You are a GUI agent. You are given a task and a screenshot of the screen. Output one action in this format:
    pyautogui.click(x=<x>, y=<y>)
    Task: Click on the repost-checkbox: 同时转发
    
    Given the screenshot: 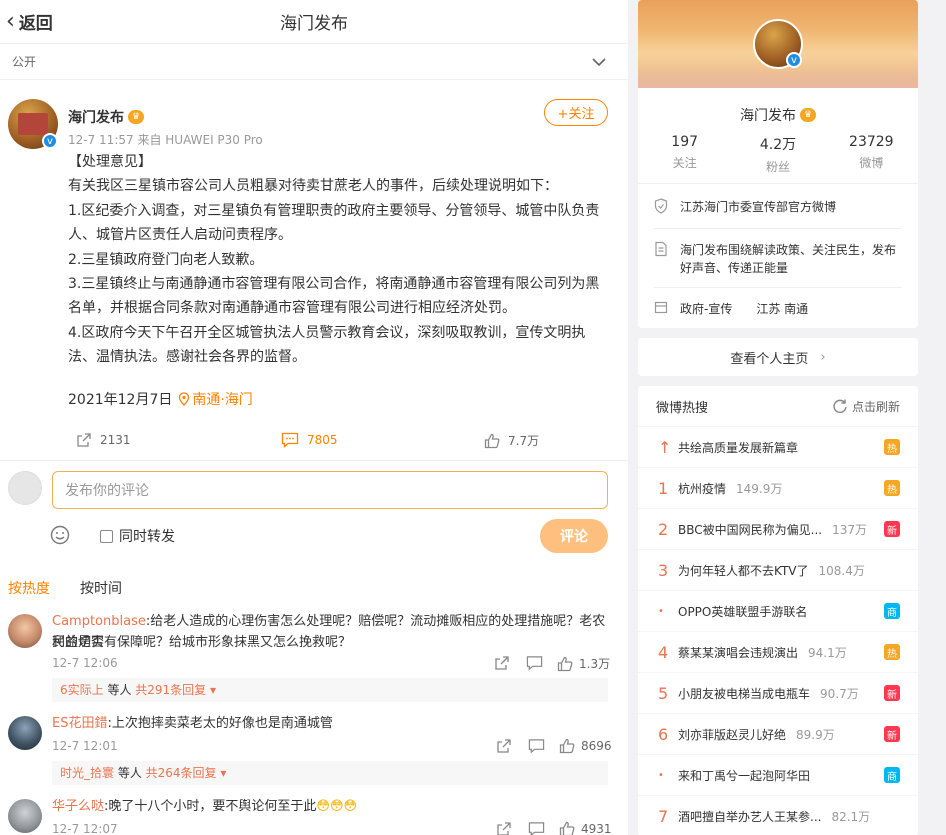 What is the action you would take?
    pyautogui.click(x=137, y=536)
    